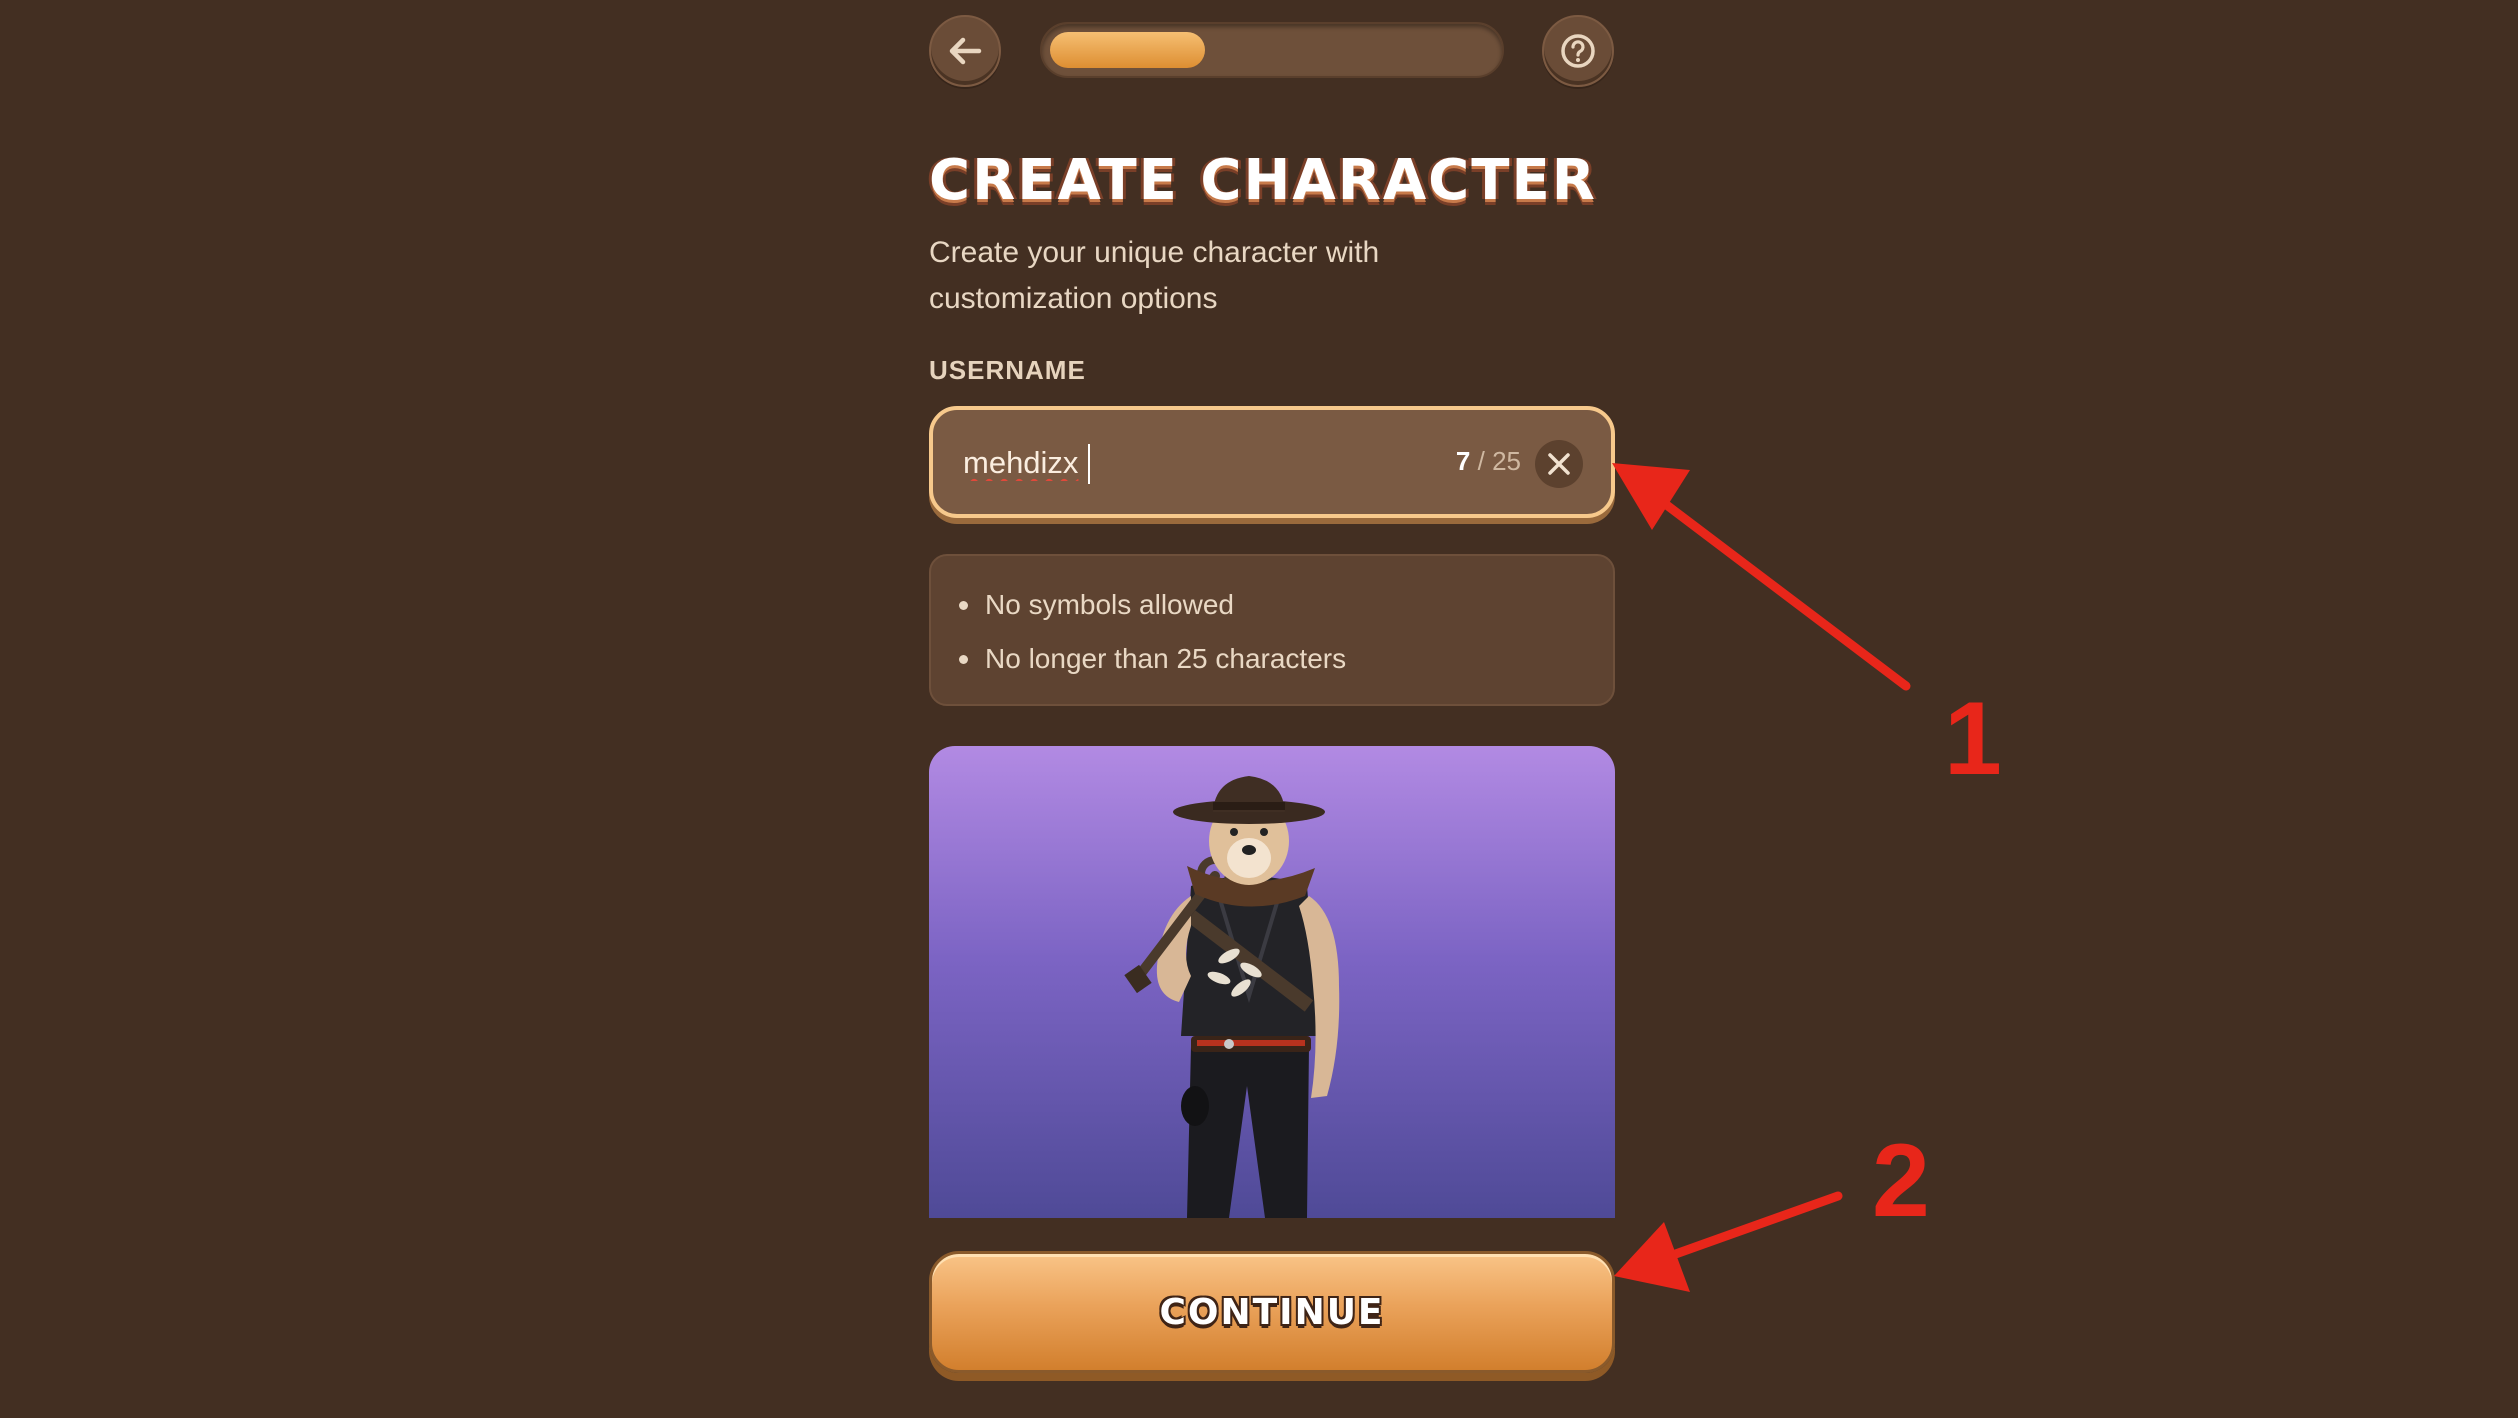 This screenshot has height=1418, width=2518. Describe the element at coordinates (1263, 180) in the screenshot. I see `page-title: CREATE CHARACTER` at that location.